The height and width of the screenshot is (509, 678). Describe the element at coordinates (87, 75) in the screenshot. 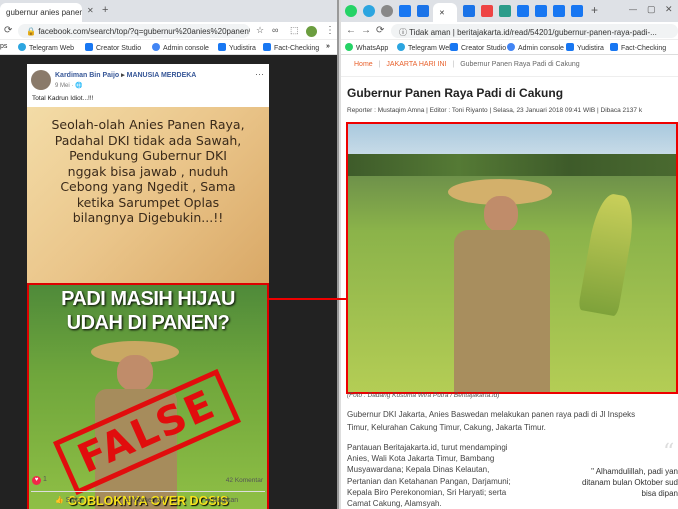

I see `post-author: Kardiman Bin Paijo` at that location.